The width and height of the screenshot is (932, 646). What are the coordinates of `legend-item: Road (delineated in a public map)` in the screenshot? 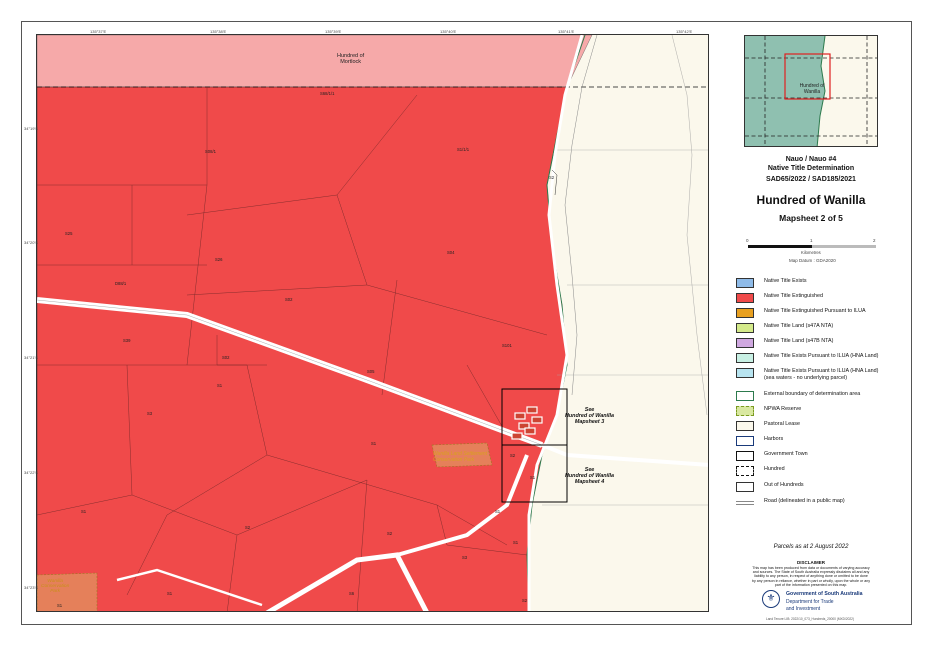 It's located at (790, 501).